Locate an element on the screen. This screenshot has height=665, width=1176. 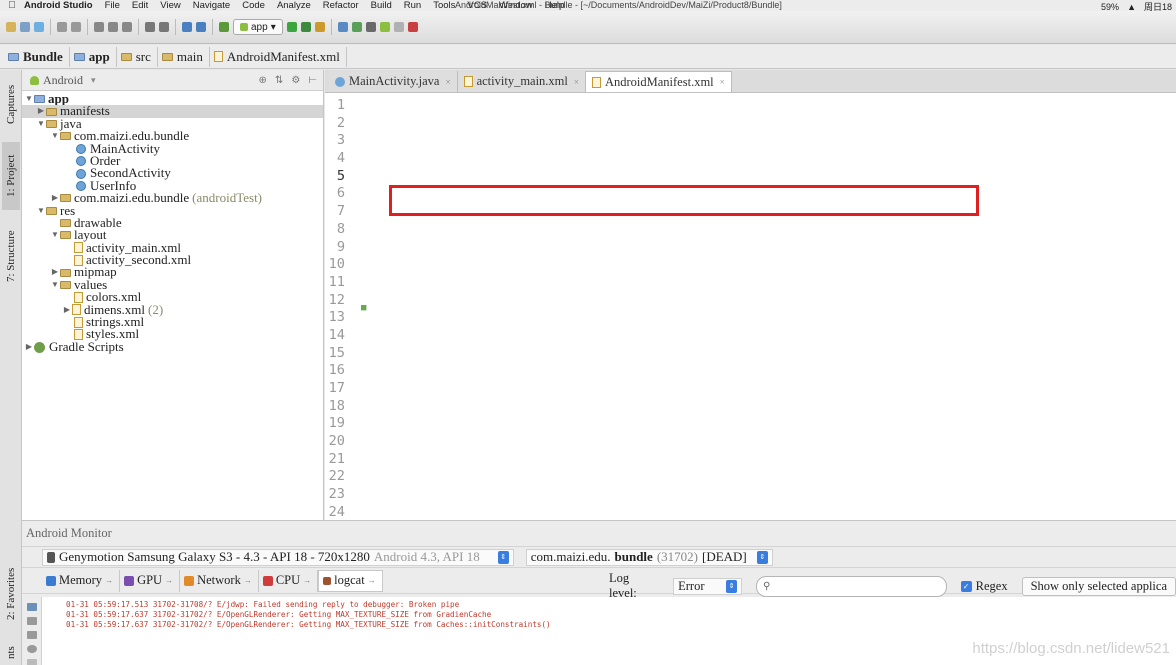
tree-item-secondactivity: SecondActivity is located at coordinates (172, 173).